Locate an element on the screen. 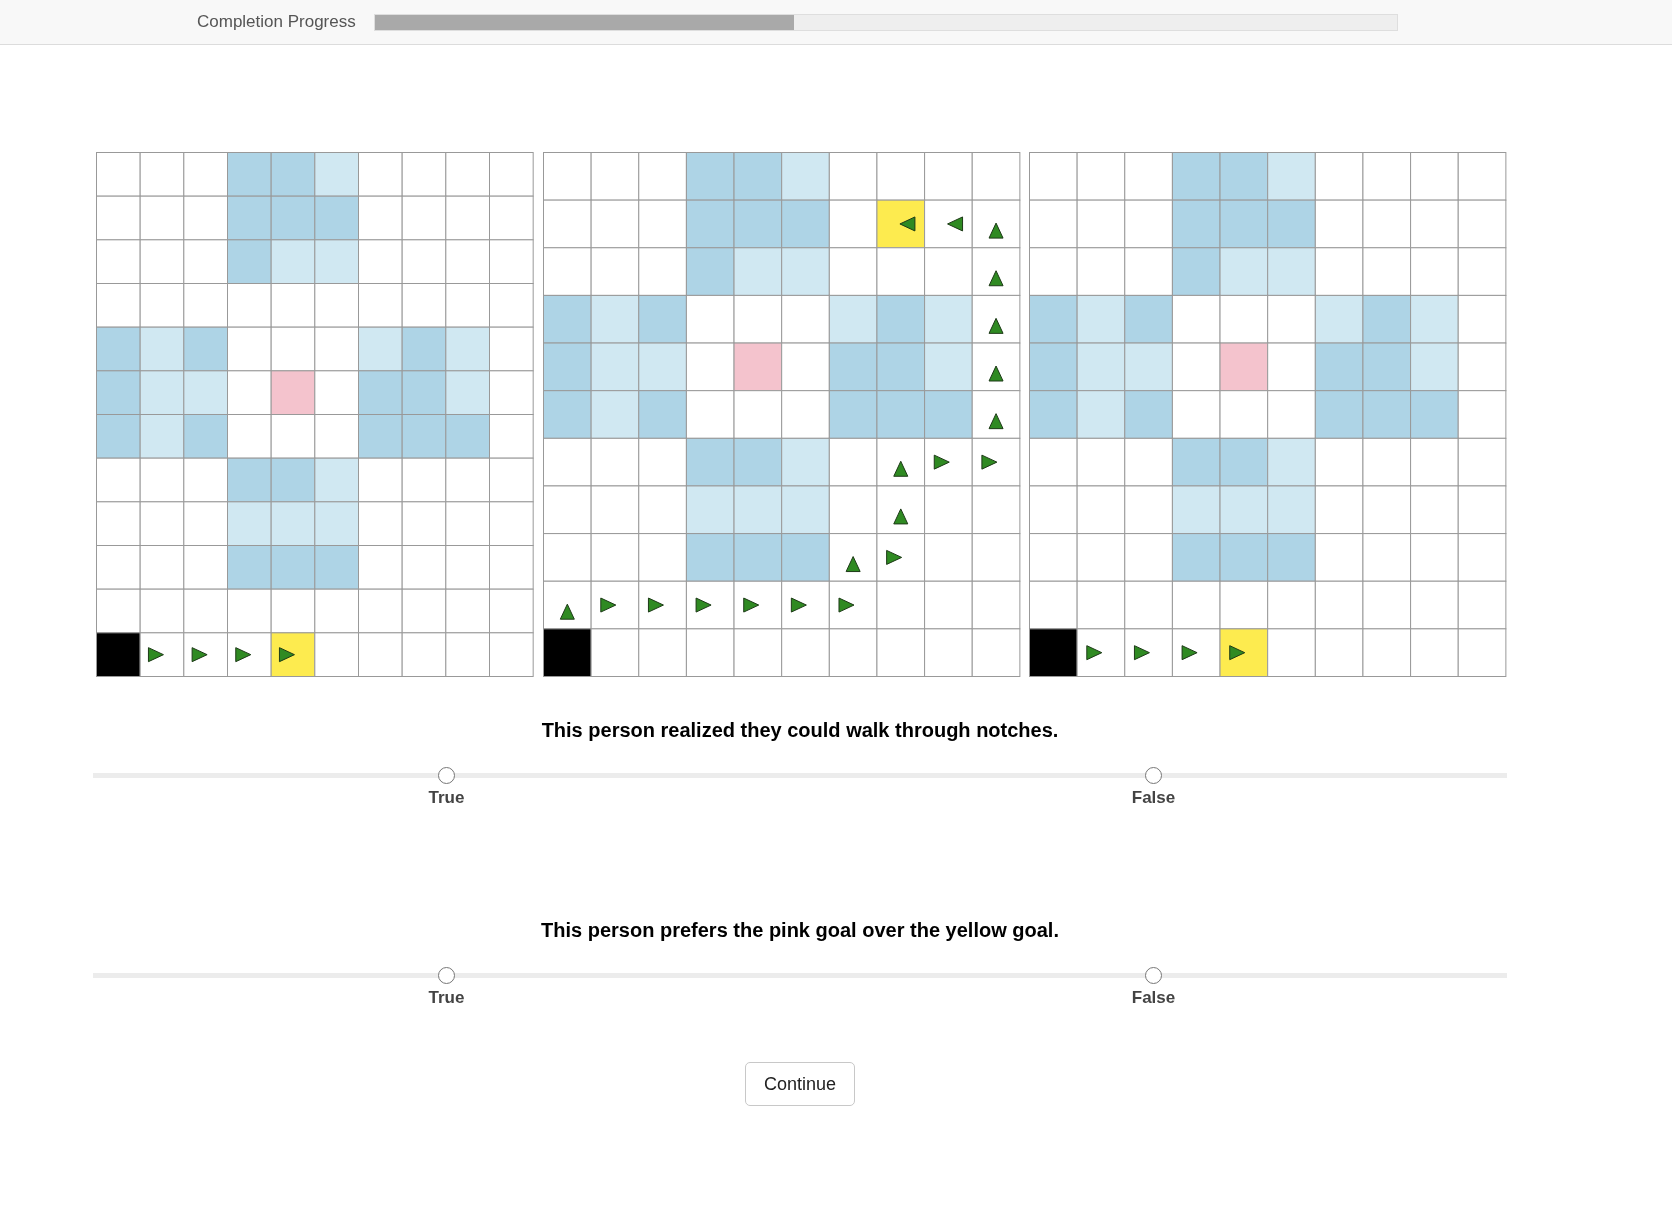  continue-button: Continue is located at coordinates (800, 1084).